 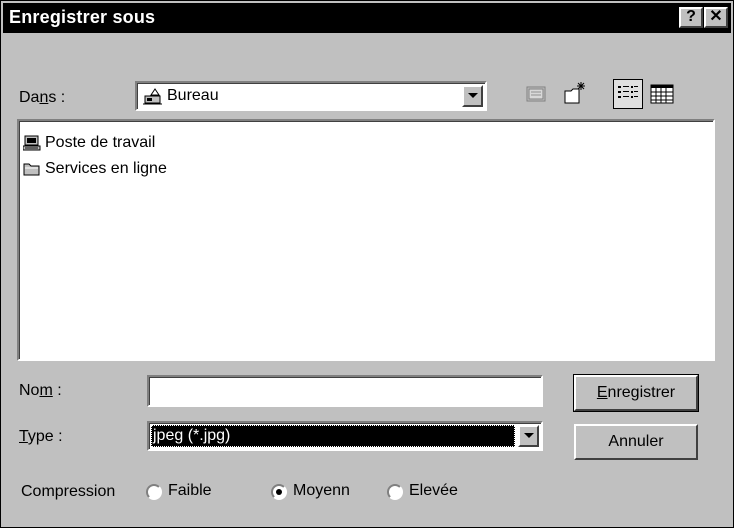 What do you see at coordinates (333, 436) in the screenshot?
I see `filetype-selection: jpeg (*.jpg)` at bounding box center [333, 436].